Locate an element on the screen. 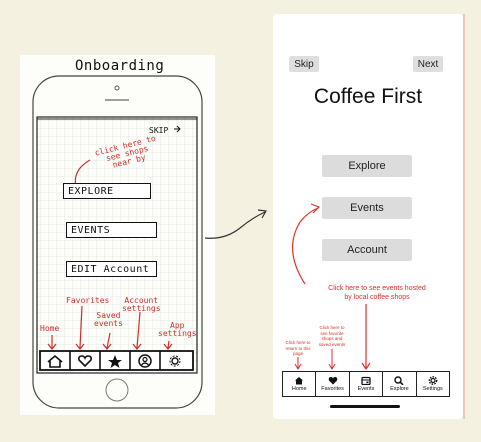  heart-icon is located at coordinates (332, 381).